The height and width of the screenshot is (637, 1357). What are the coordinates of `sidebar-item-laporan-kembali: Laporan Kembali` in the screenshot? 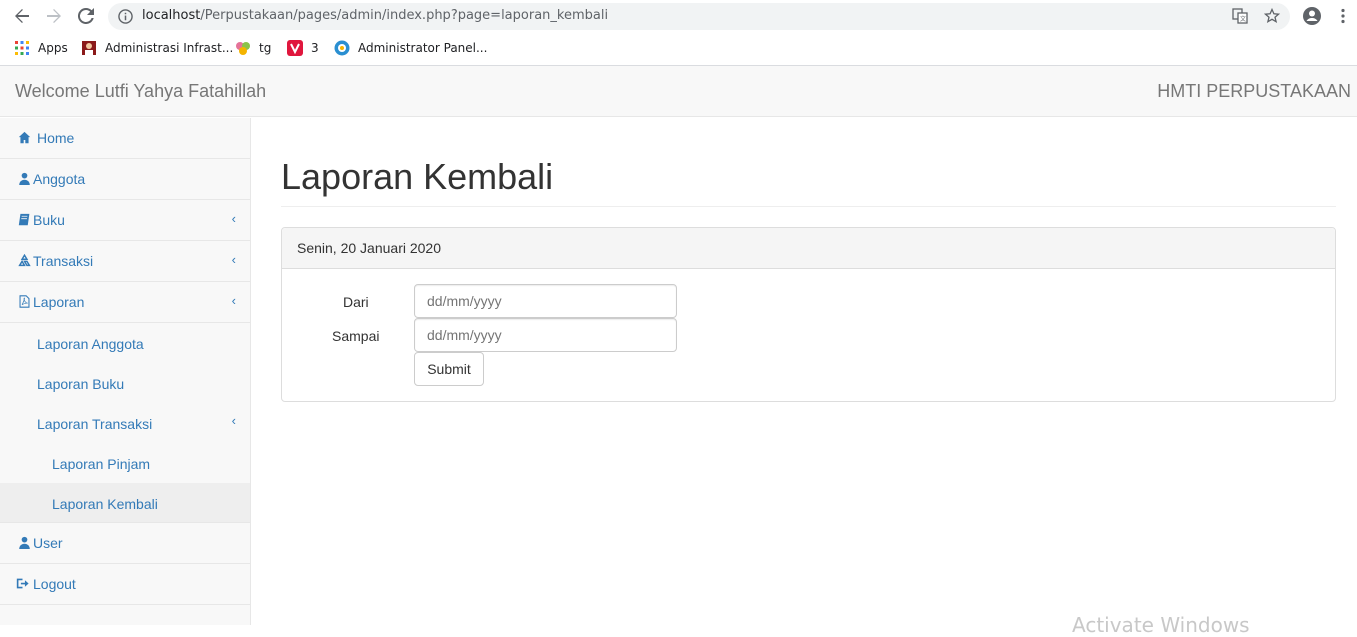 It's located at (125, 503).